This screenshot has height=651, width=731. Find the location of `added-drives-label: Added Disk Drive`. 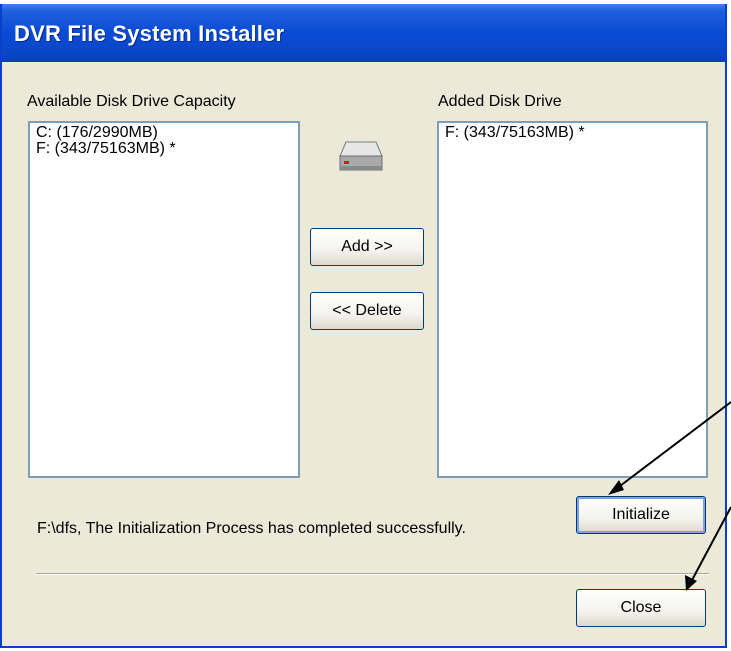

added-drives-label: Added Disk Drive is located at coordinates (500, 101).